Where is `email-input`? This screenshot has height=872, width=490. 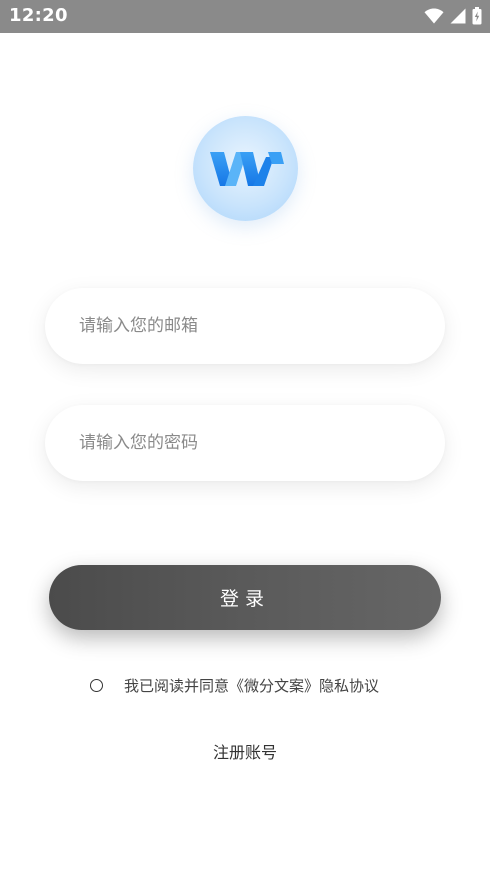 email-input is located at coordinates (245, 326).